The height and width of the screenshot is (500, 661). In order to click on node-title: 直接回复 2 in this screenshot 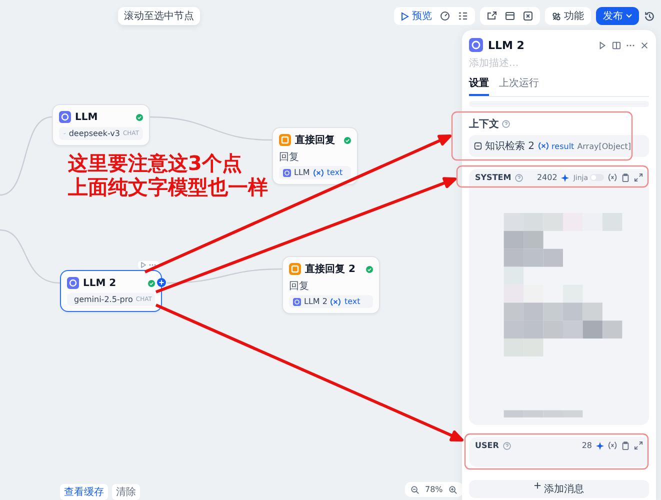, I will do `click(330, 269)`.